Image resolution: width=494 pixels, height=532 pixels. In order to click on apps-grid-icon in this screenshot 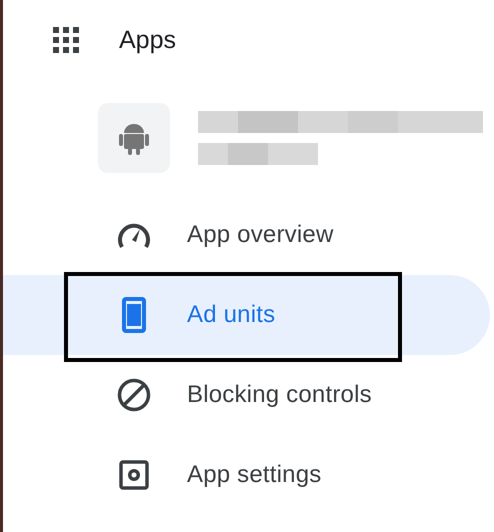, I will do `click(66, 40)`.